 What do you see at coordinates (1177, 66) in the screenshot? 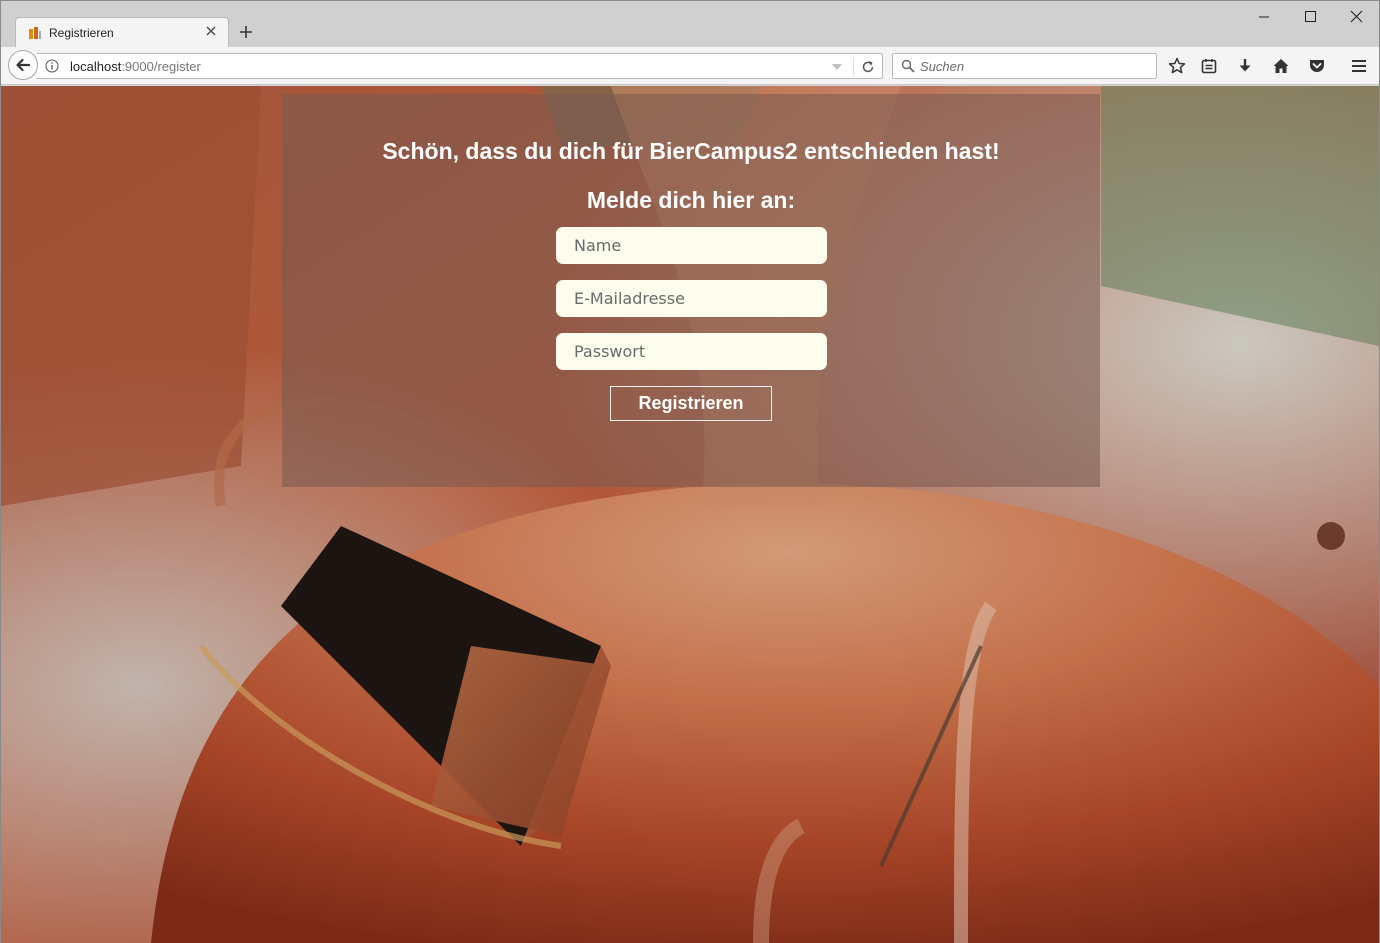
I see `star-icon` at bounding box center [1177, 66].